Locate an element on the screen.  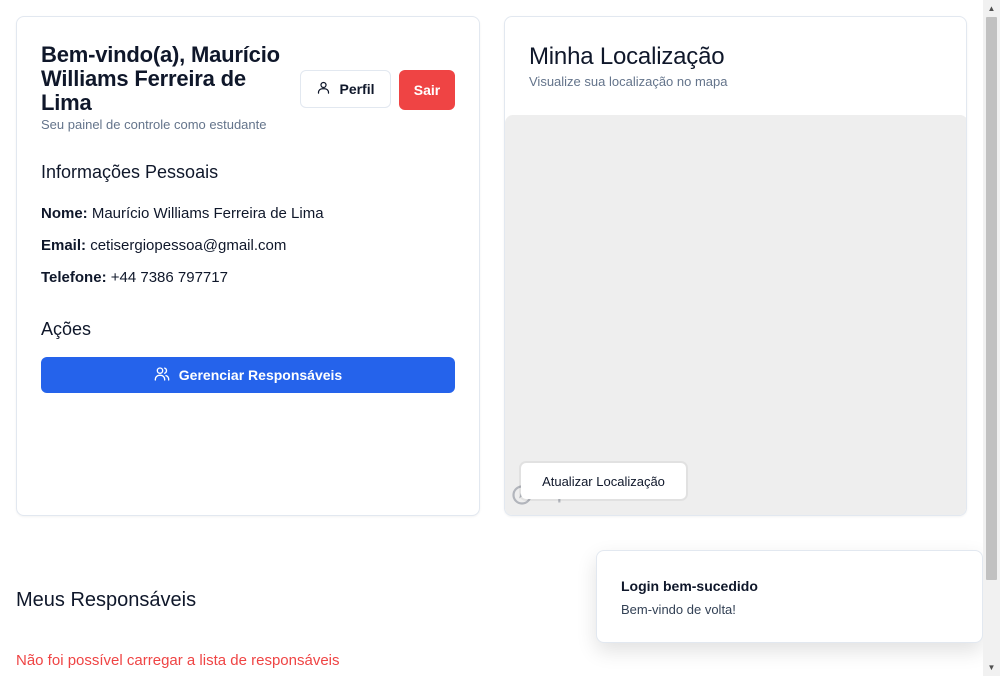
scroll-down-arrow-icon: ▼ is located at coordinates (991, 667).